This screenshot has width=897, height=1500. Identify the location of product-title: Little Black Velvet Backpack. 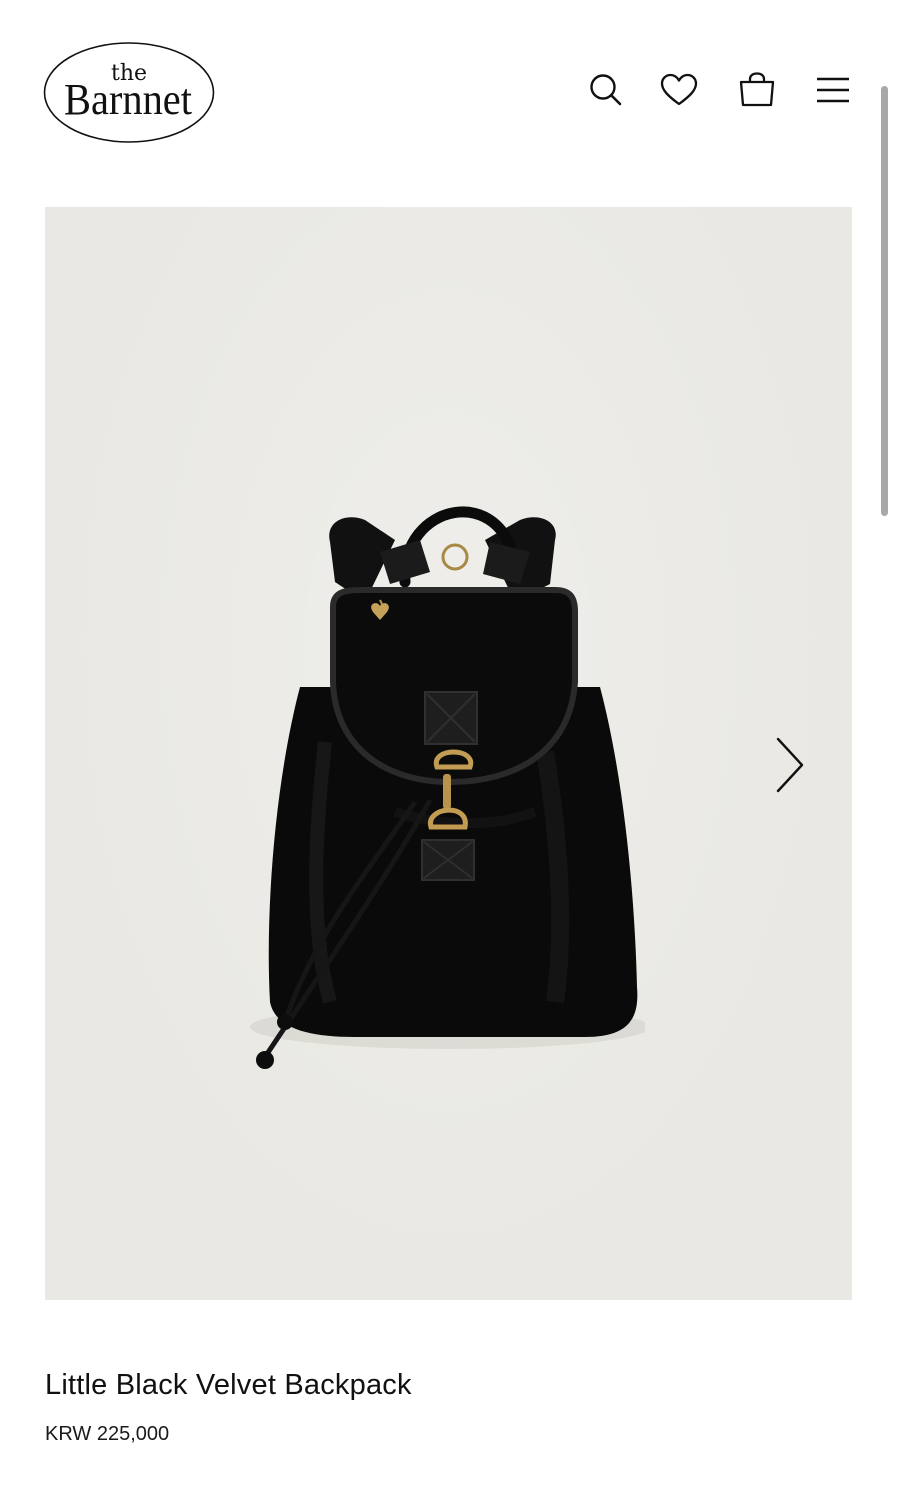
(228, 1385).